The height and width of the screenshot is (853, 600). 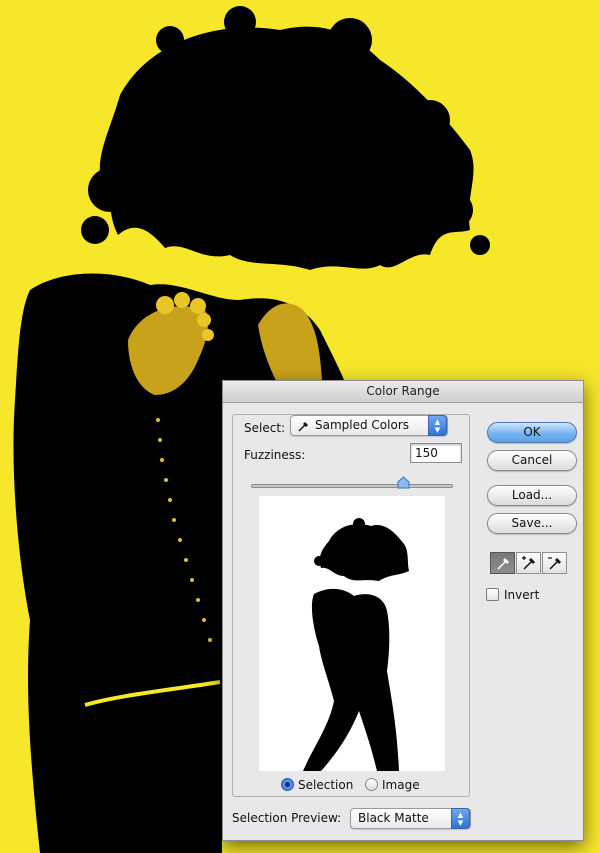 I want to click on select-popup: Sampled Colors ▲ ▼, so click(x=369, y=425).